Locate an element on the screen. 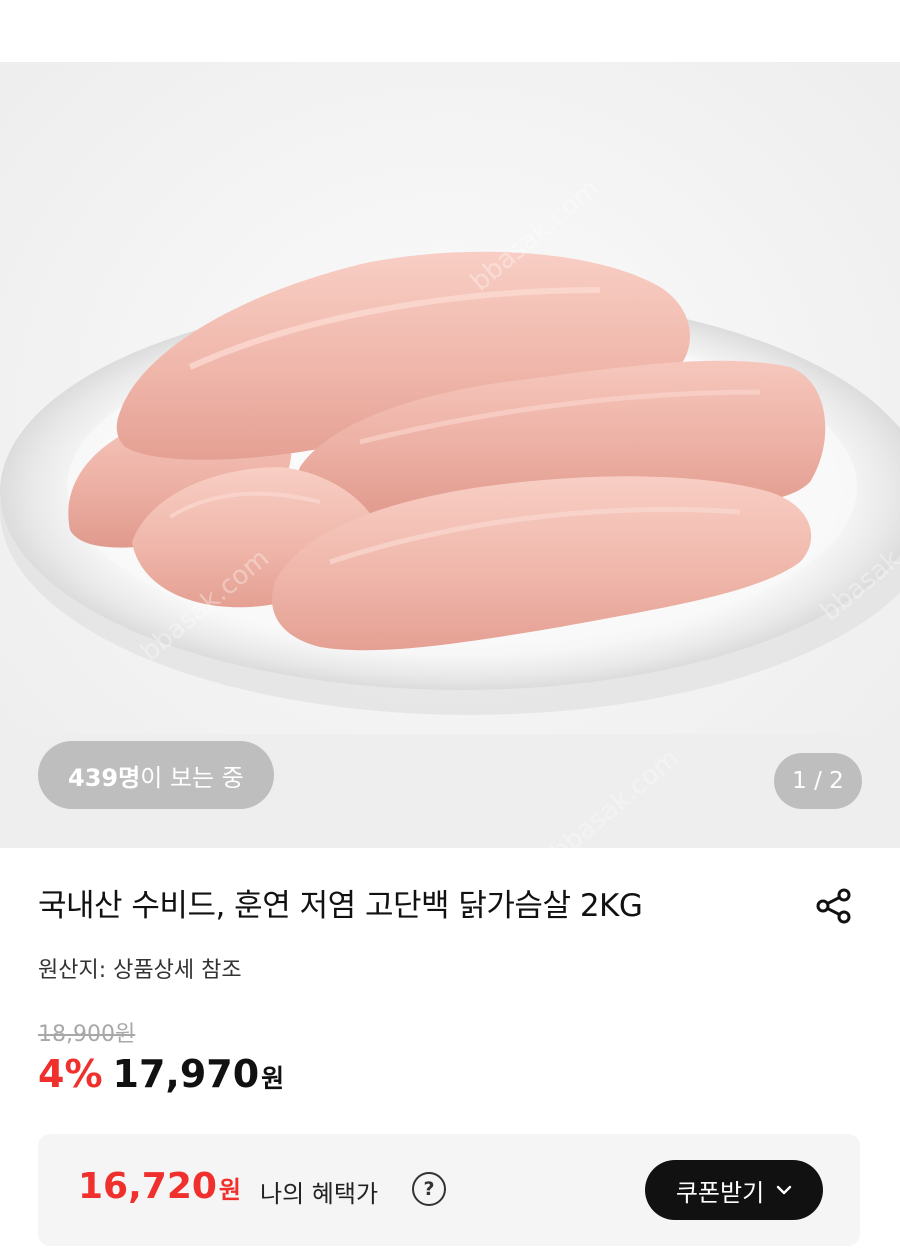 This screenshot has height=1258, width=900. share-icon is located at coordinates (833, 906).